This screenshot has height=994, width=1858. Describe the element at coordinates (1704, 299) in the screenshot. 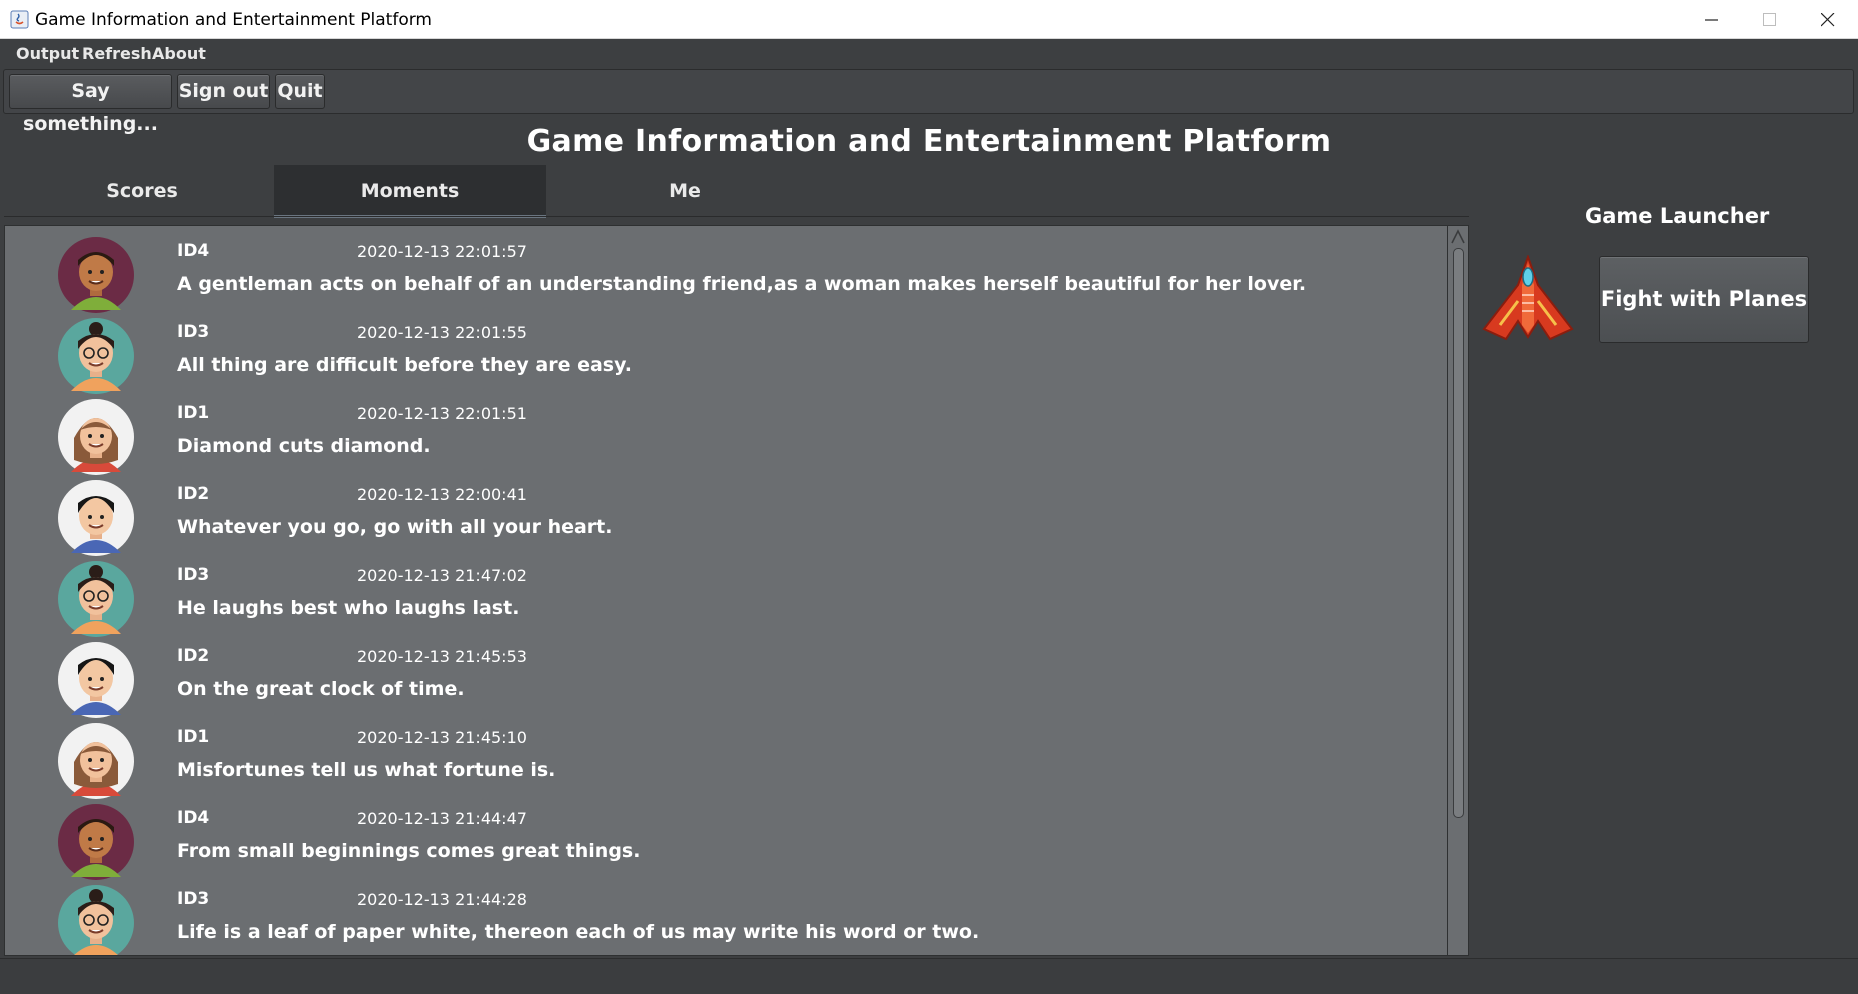

I see `fight-with-planes-button: Fight with Planes` at that location.